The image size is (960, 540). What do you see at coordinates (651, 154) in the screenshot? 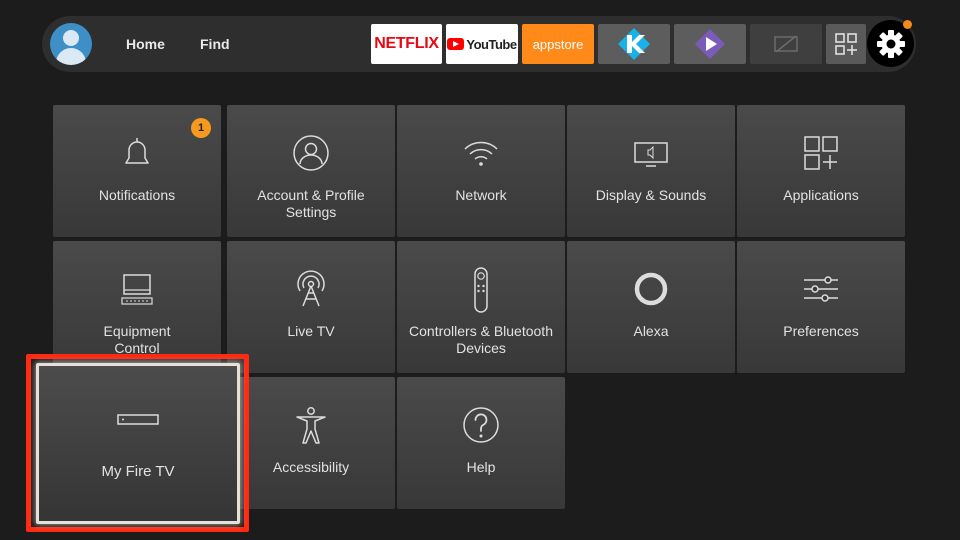
I see `display-icon` at bounding box center [651, 154].